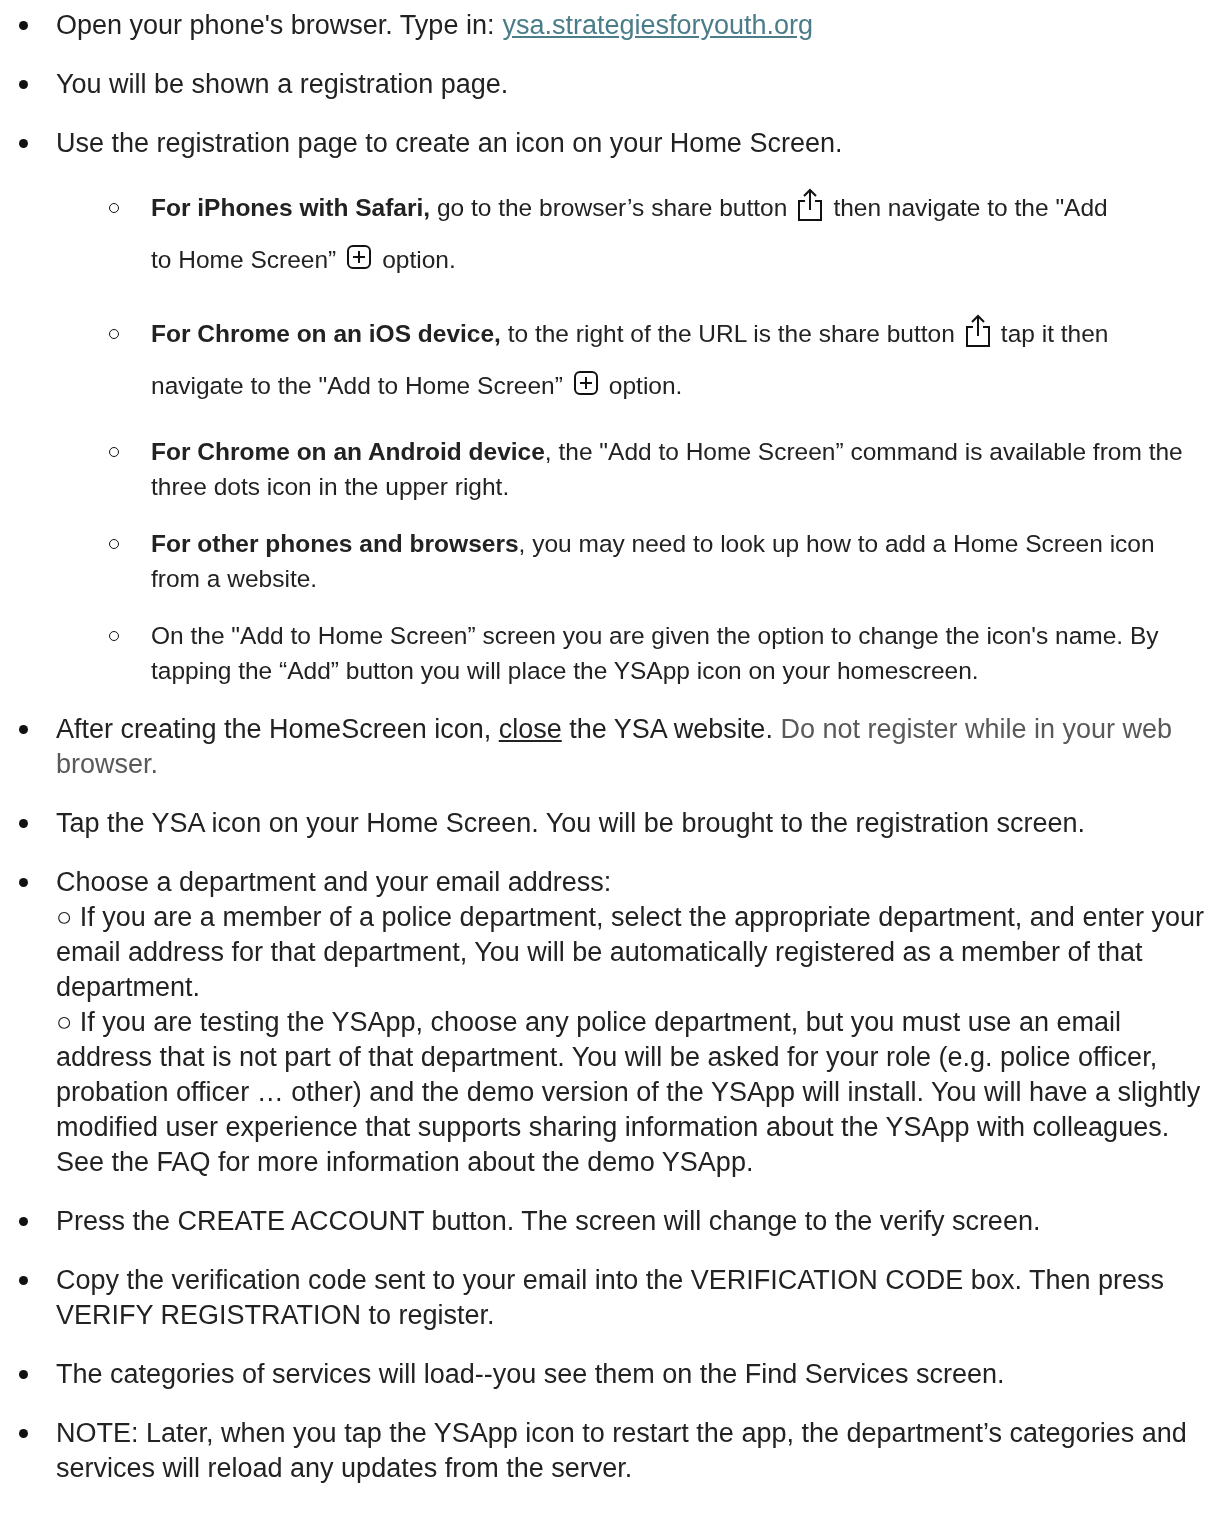  I want to click on instruction-text: Choose a department and your email address:, so click(334, 882).